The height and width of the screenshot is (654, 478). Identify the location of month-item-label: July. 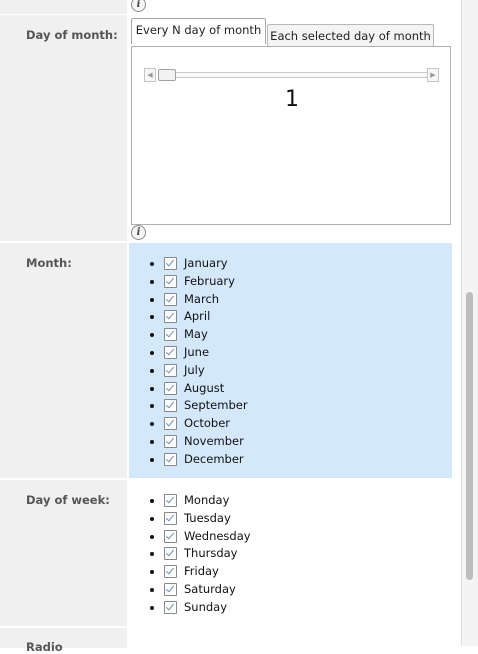
(194, 369).